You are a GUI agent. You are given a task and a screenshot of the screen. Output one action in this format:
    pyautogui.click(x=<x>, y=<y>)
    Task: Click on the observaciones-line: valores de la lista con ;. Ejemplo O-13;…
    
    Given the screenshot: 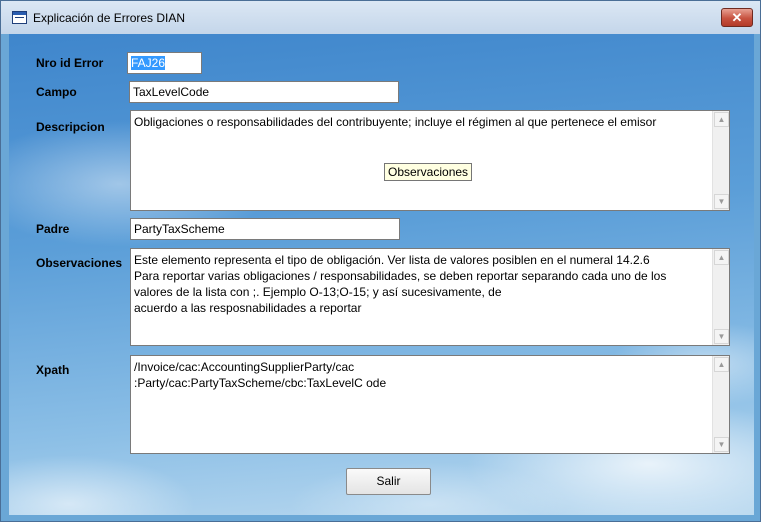 What is the action you would take?
    pyautogui.click(x=318, y=292)
    